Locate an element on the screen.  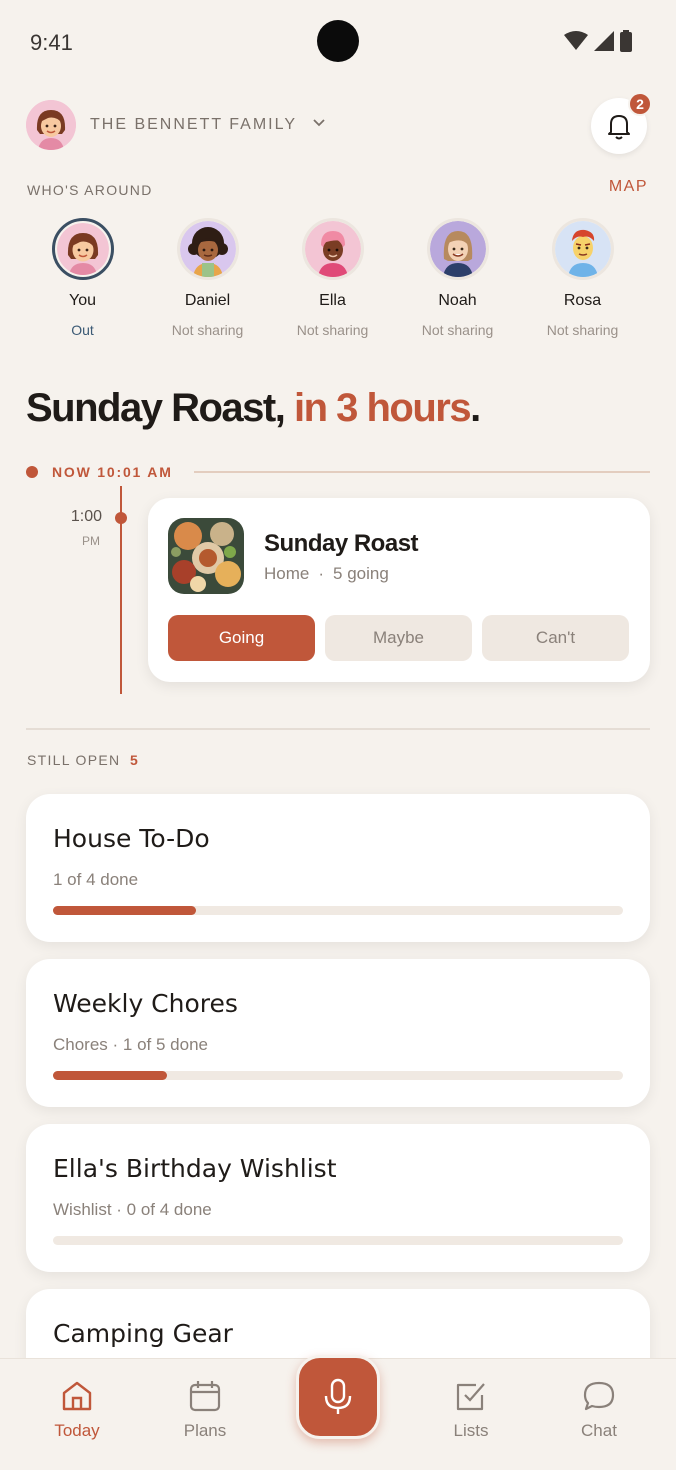
timeline-dot is located at coordinates (121, 518).